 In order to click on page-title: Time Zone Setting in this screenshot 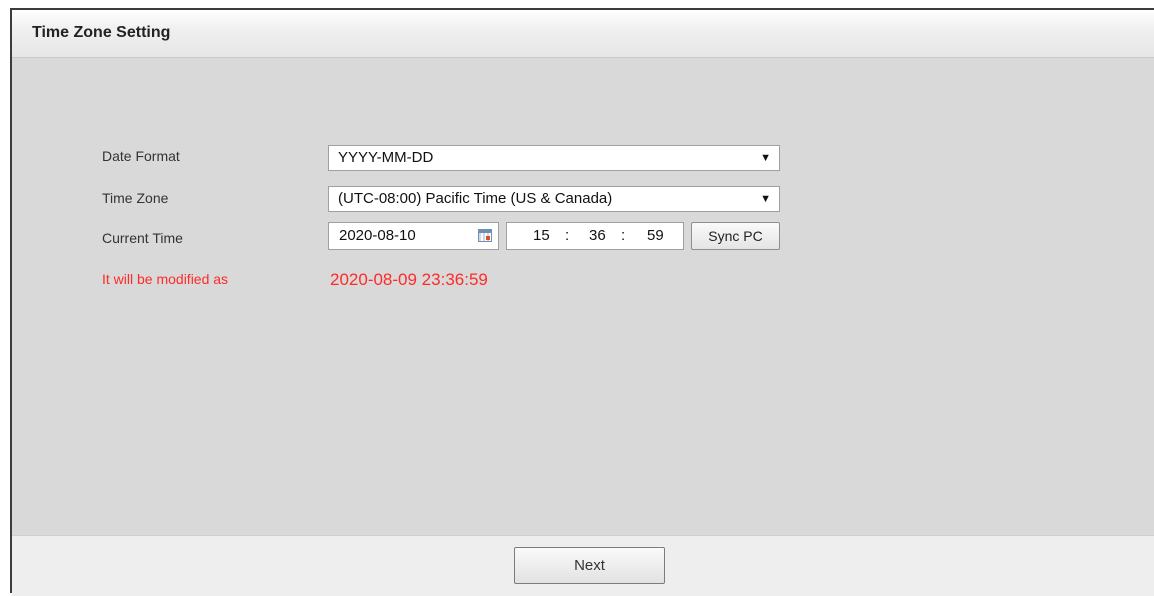, I will do `click(101, 32)`.